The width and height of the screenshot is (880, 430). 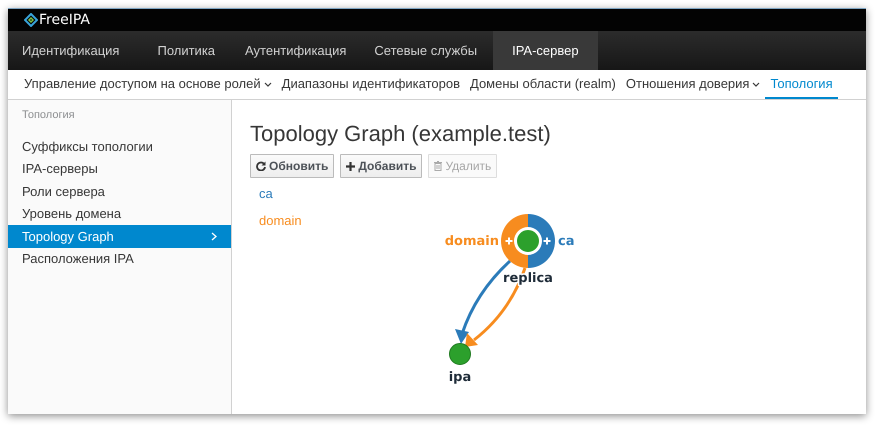 What do you see at coordinates (460, 377) in the screenshot?
I see `node-label: ipa` at bounding box center [460, 377].